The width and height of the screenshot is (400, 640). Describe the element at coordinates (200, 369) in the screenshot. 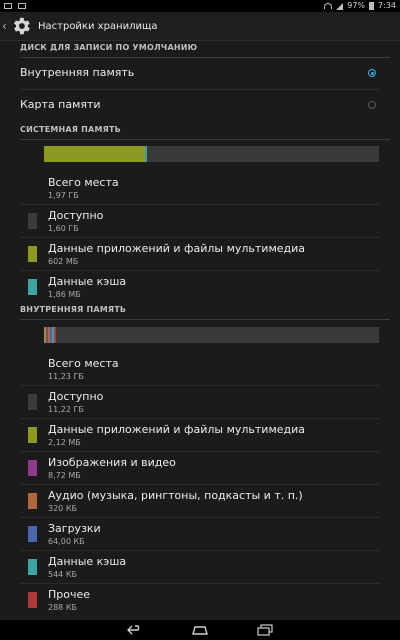

I see `storage-item-total: Всего места 11,23 ГБ` at that location.